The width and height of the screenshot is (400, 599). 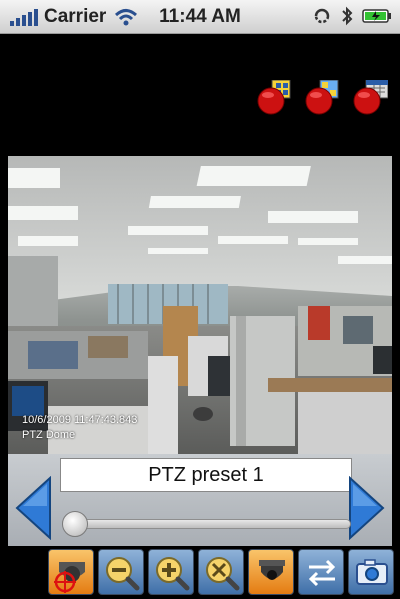 What do you see at coordinates (370, 98) in the screenshot?
I see `calendar-record-icon` at bounding box center [370, 98].